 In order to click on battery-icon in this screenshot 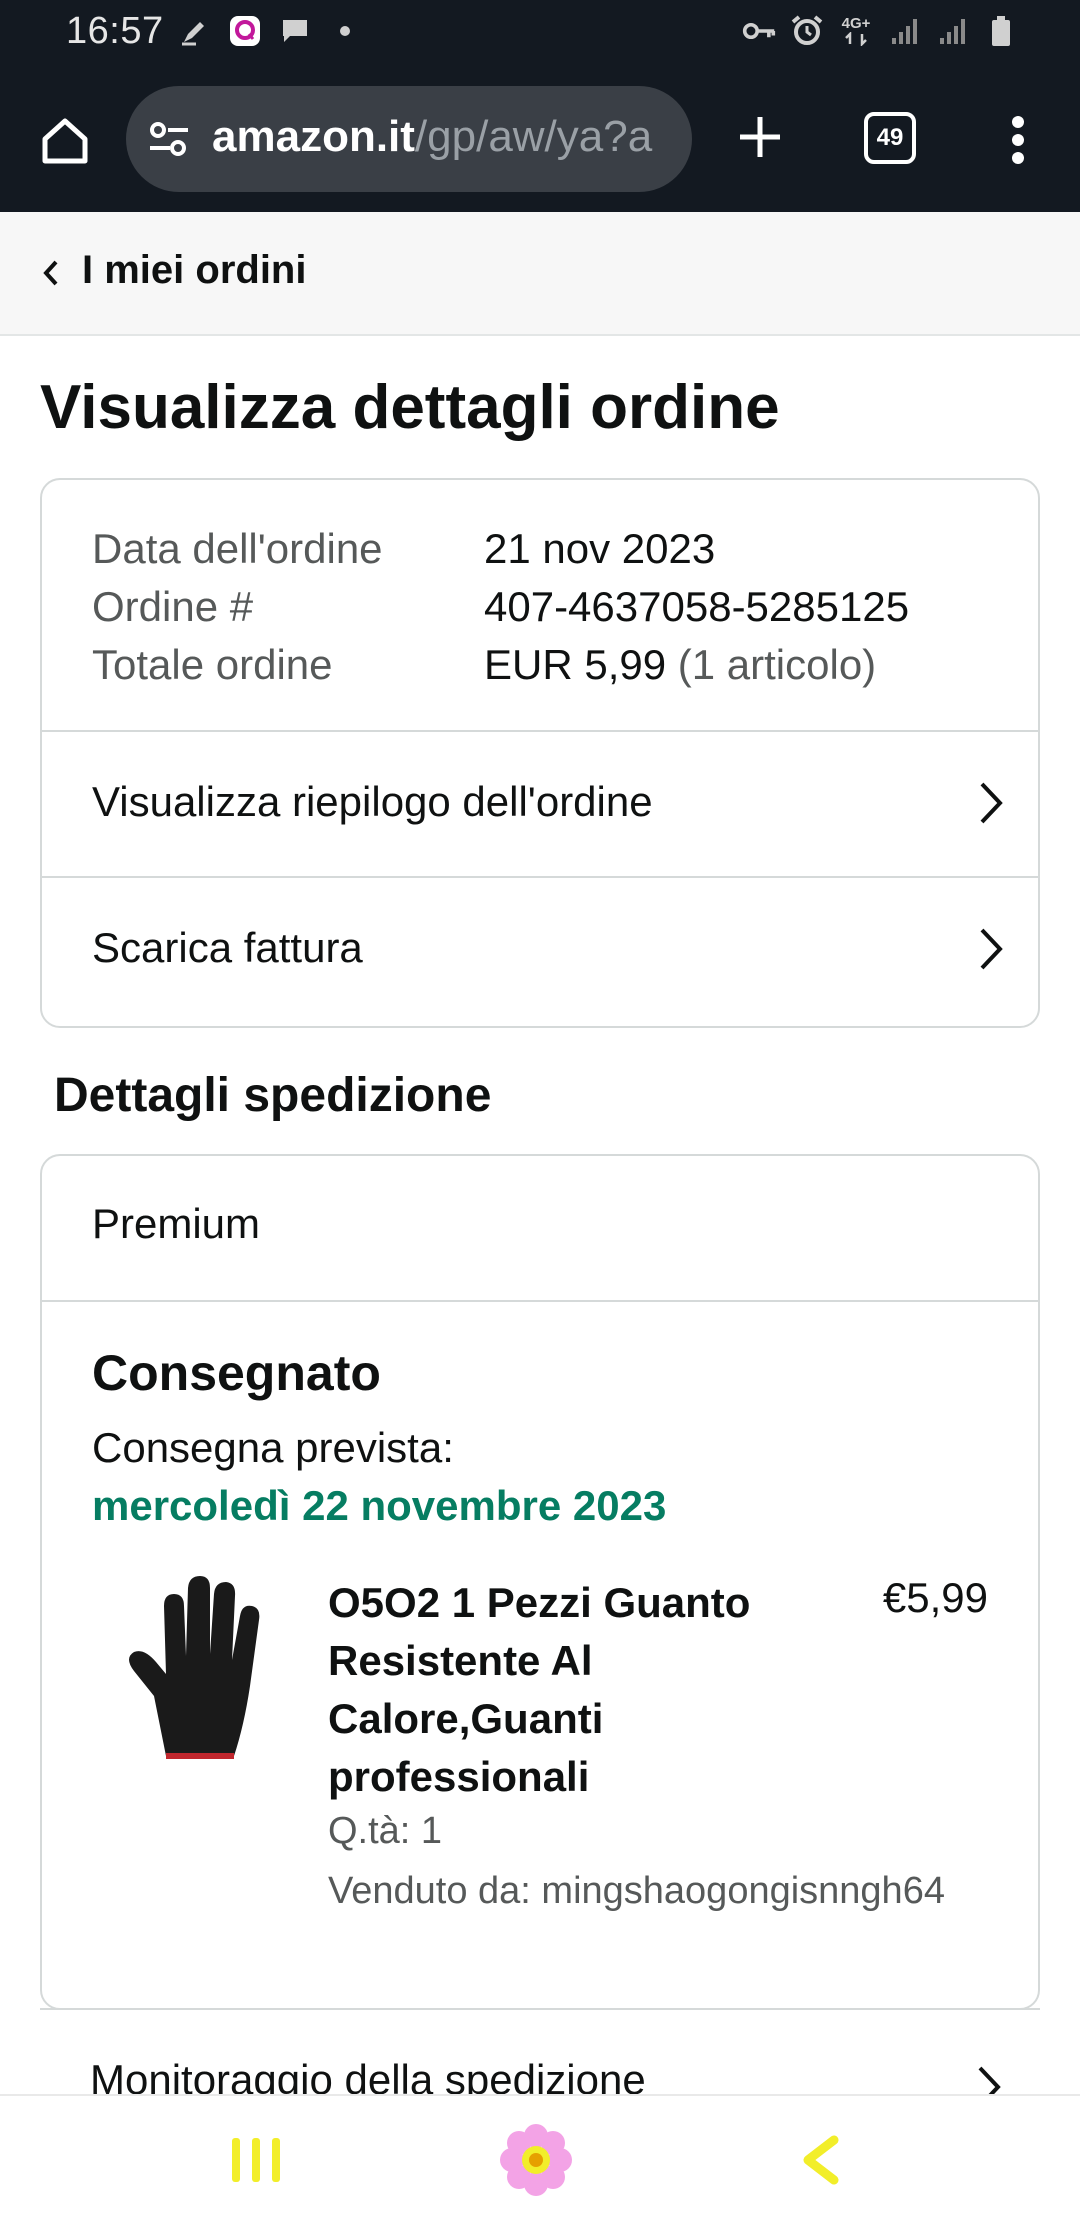, I will do `click(1001, 31)`.